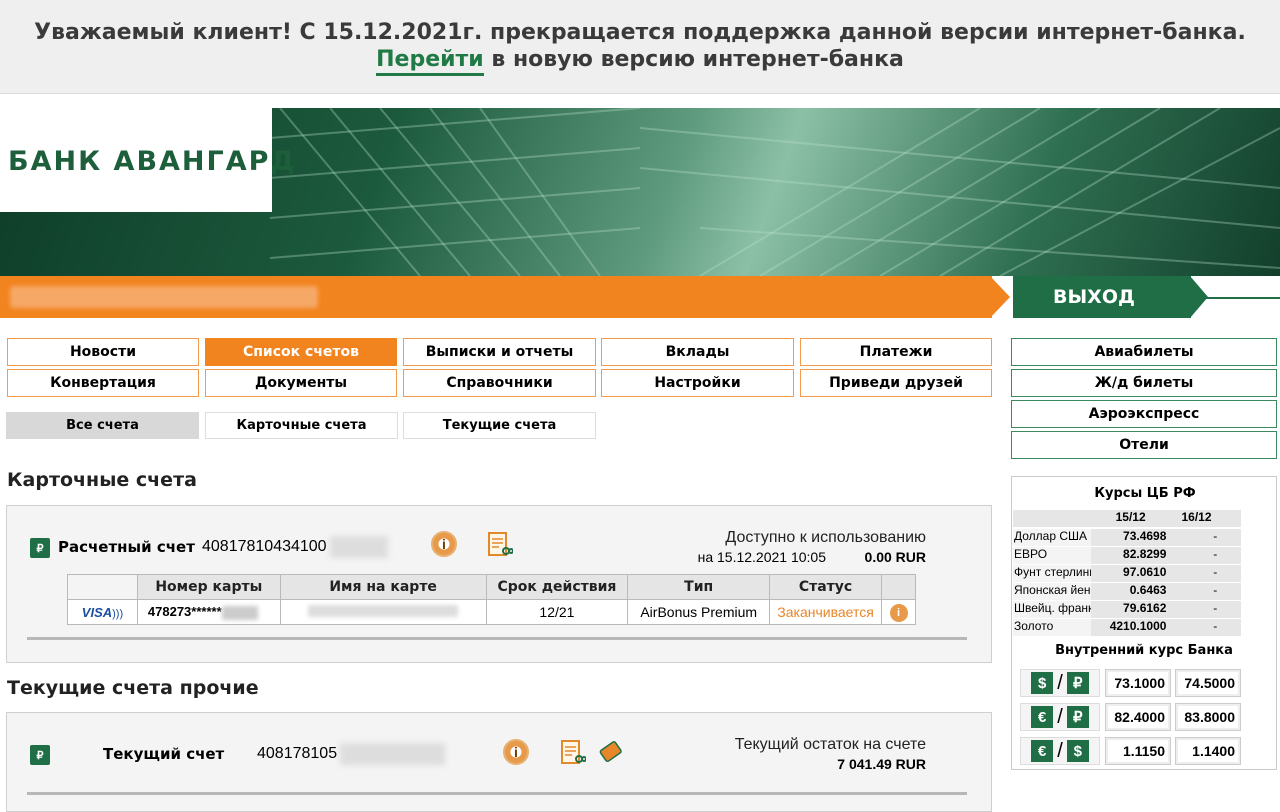 This screenshot has height=812, width=1280. What do you see at coordinates (1144, 414) in the screenshot?
I see `side-aeroexpress: Аэроэкспресс` at bounding box center [1144, 414].